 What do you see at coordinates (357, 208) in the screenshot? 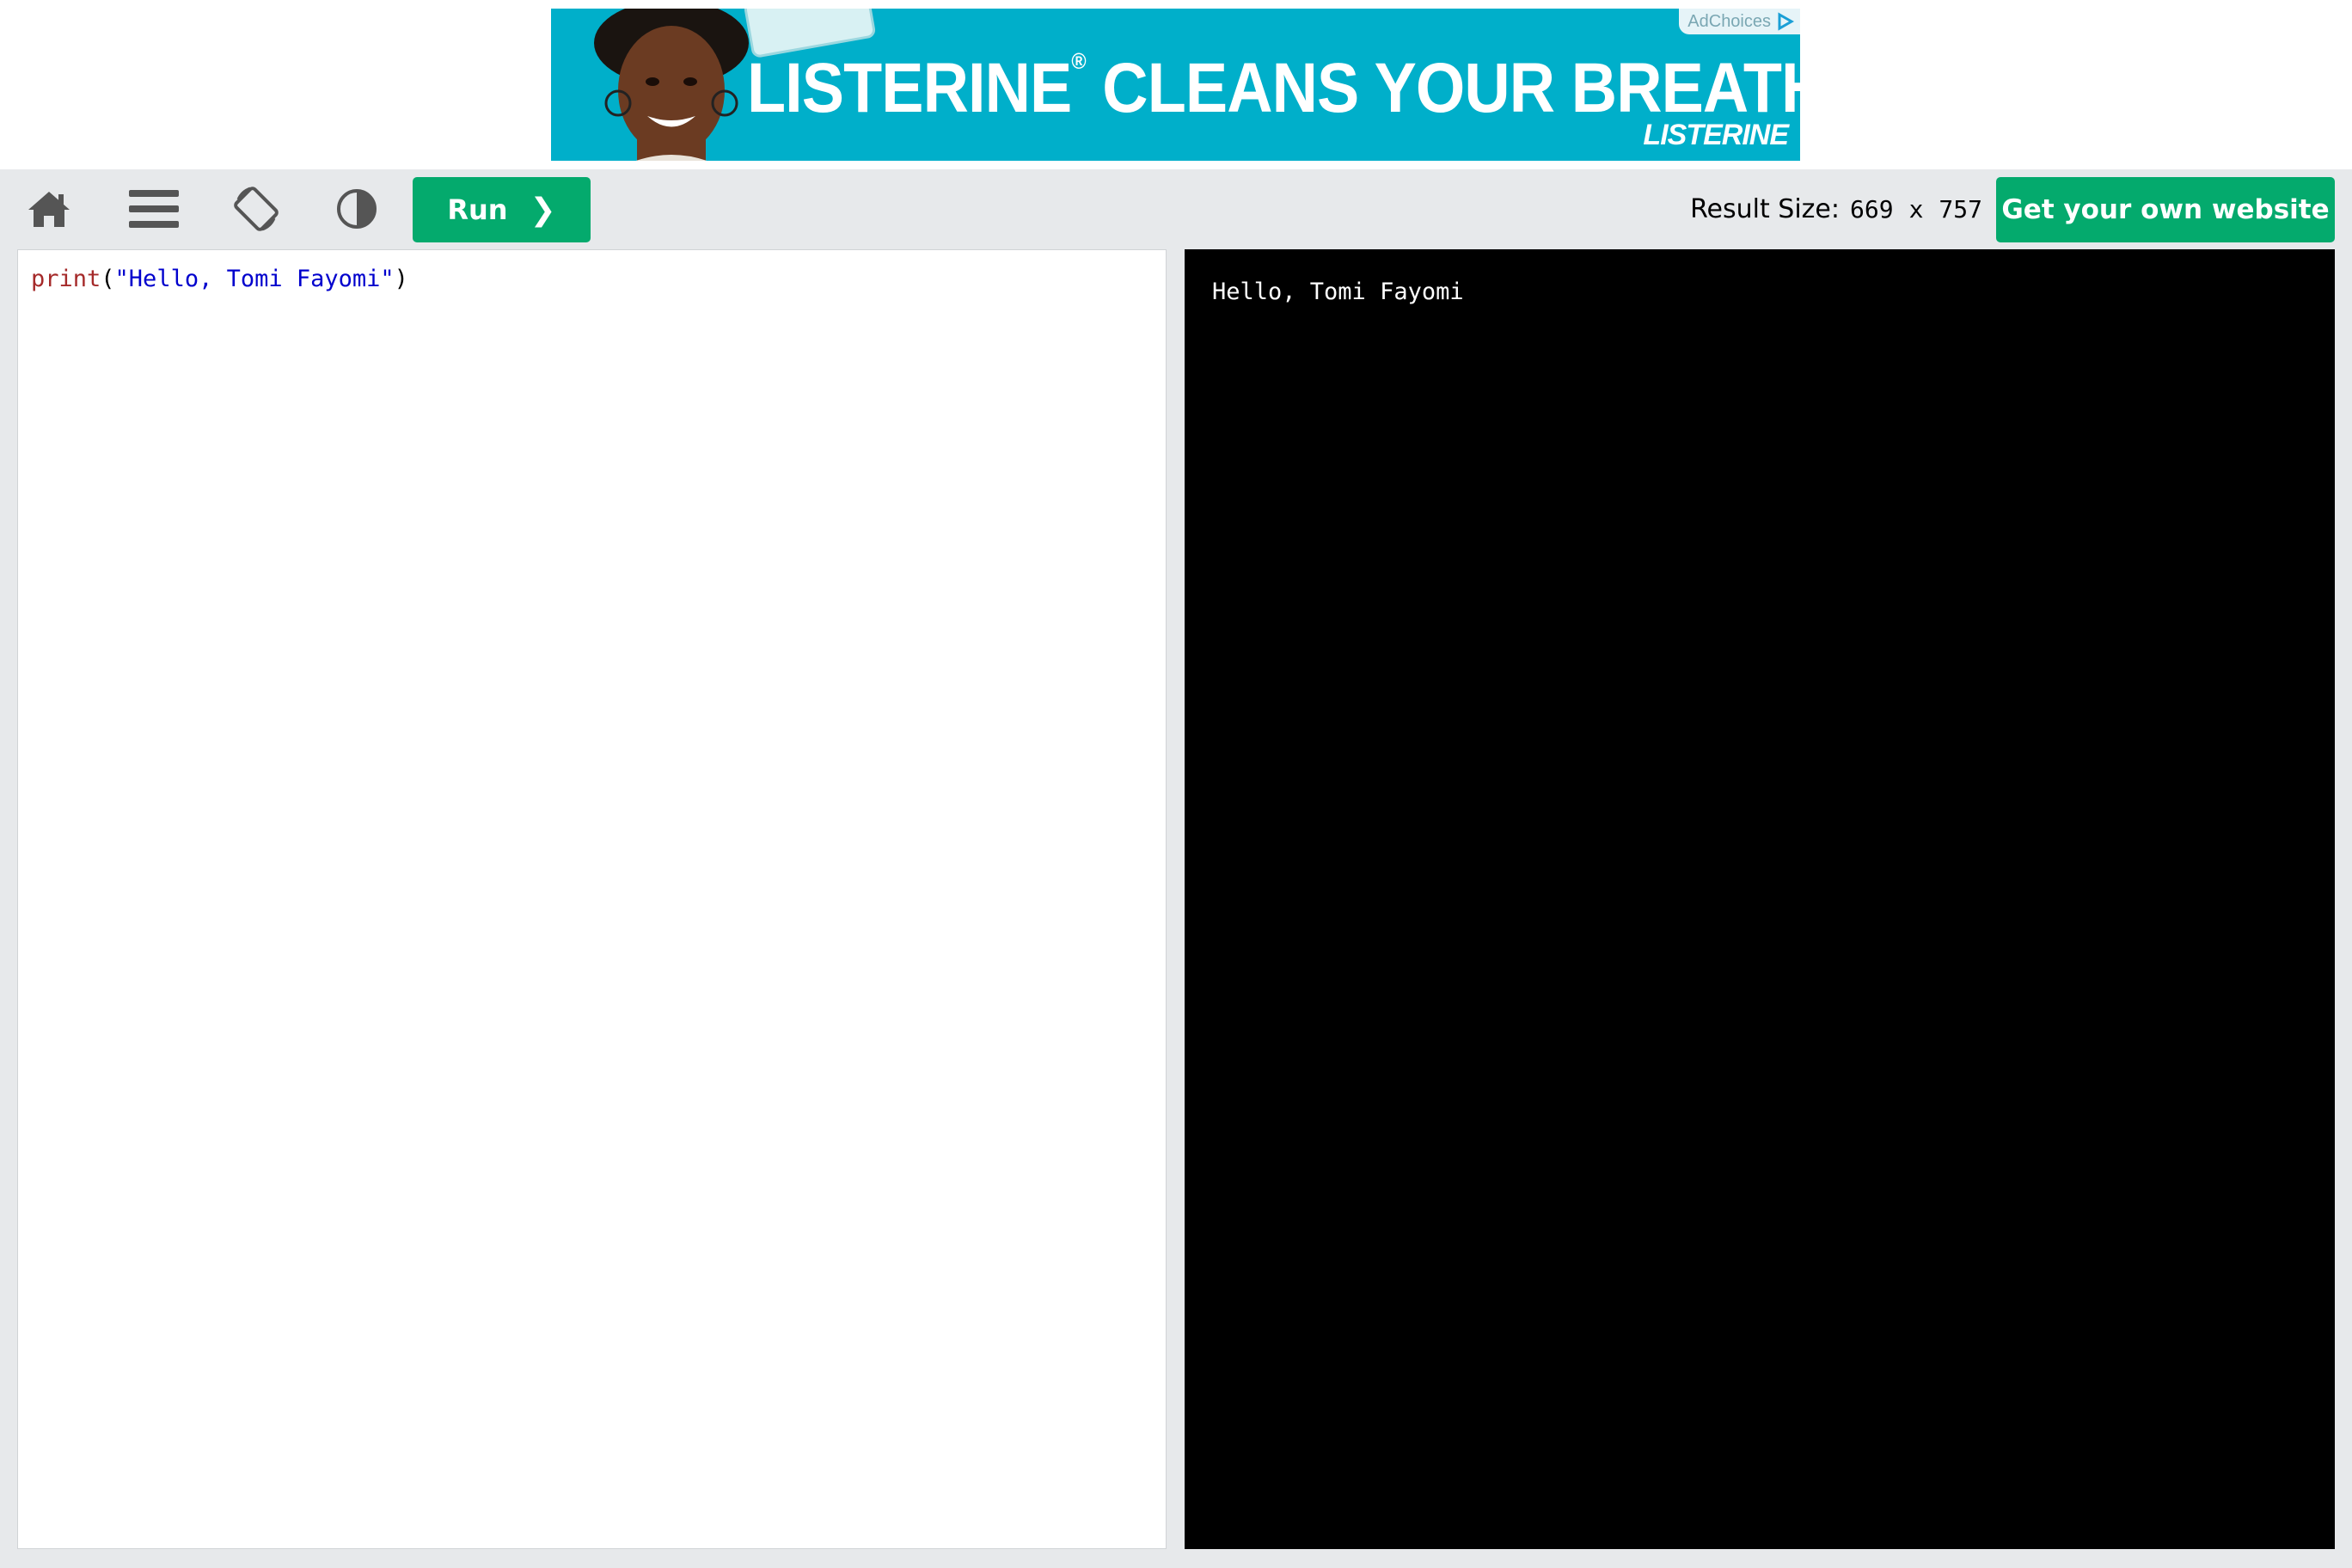
I see `contrast-icon` at bounding box center [357, 208].